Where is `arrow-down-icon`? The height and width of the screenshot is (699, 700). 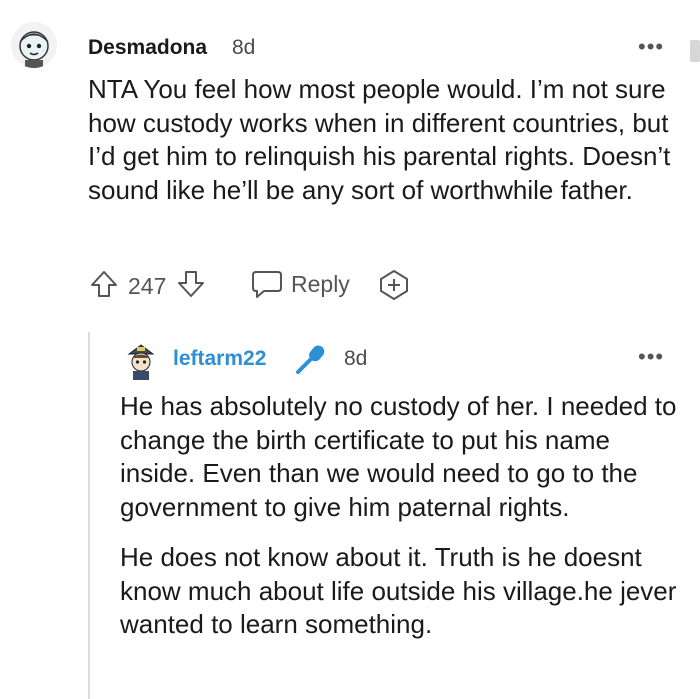
arrow-down-icon is located at coordinates (191, 284).